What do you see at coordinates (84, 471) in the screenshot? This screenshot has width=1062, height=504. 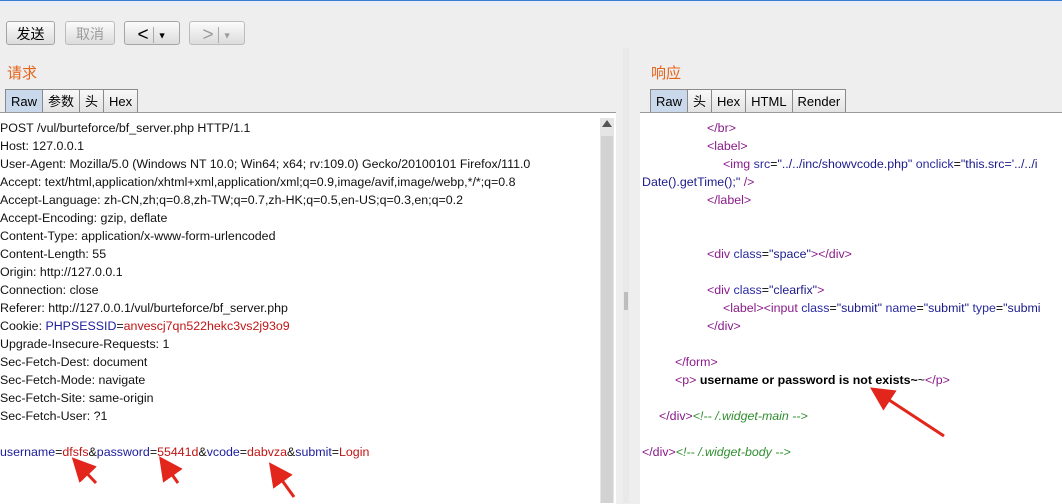 I see `annotation-arrow-username` at bounding box center [84, 471].